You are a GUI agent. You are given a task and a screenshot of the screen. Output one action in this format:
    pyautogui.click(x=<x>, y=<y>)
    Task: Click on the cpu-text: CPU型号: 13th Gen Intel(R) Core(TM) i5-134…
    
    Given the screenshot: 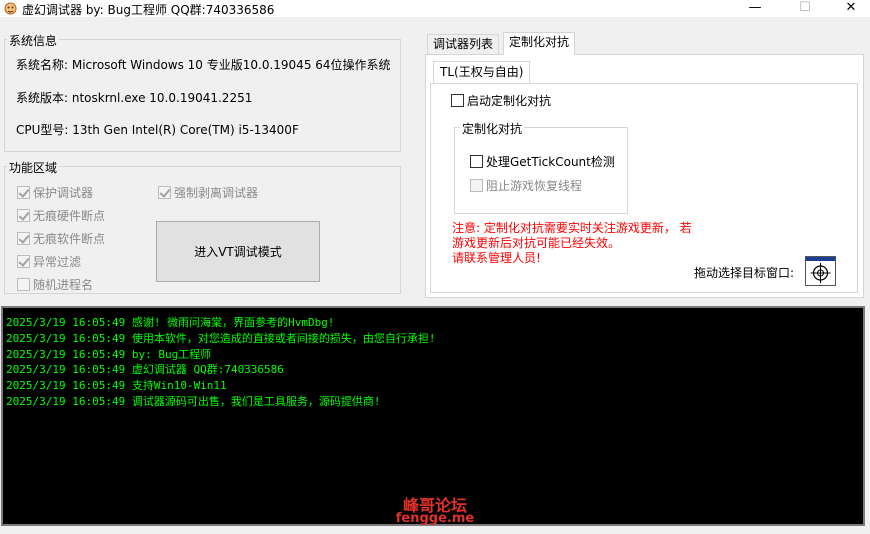 What is the action you would take?
    pyautogui.click(x=157, y=130)
    